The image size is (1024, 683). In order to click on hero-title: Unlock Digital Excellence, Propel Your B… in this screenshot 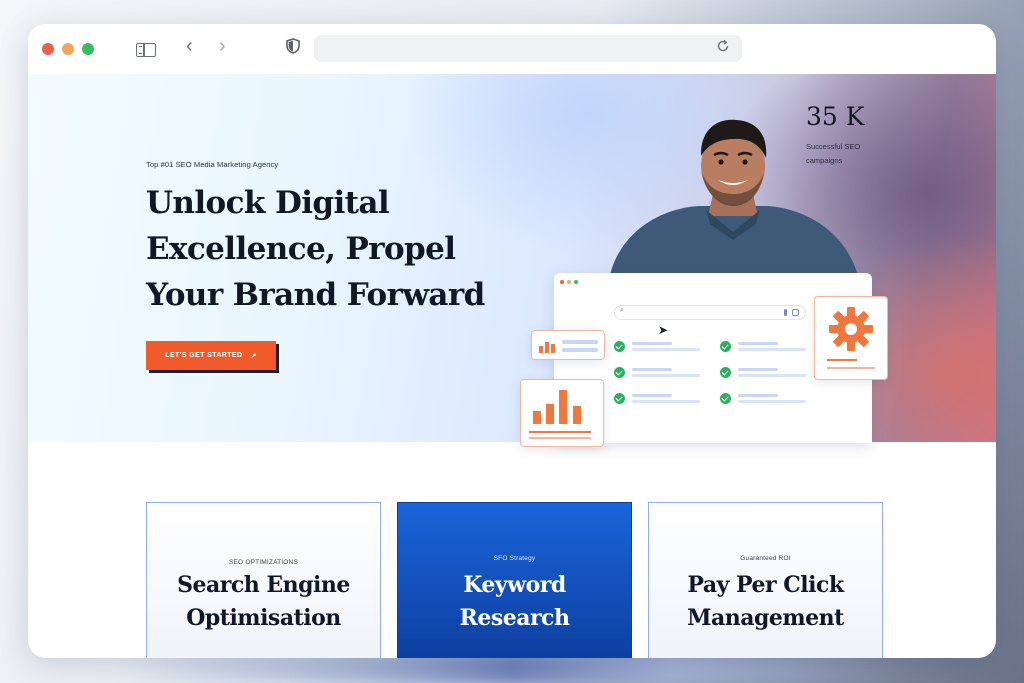, I will do `click(326, 249)`.